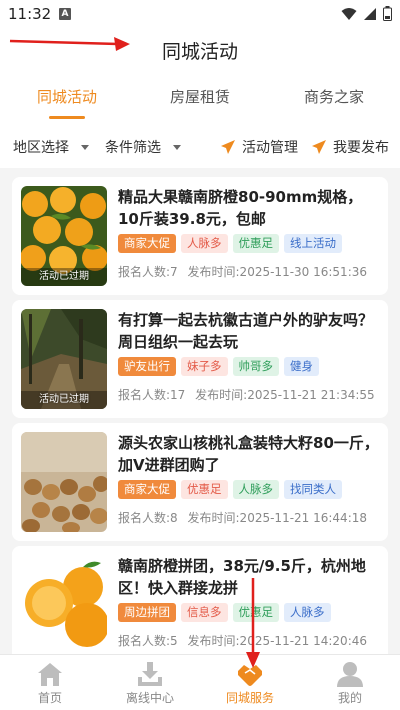 This screenshot has height=710, width=400. I want to click on tag-list: 商家大促 优惠足 人脉多 找同类人, so click(230, 489).